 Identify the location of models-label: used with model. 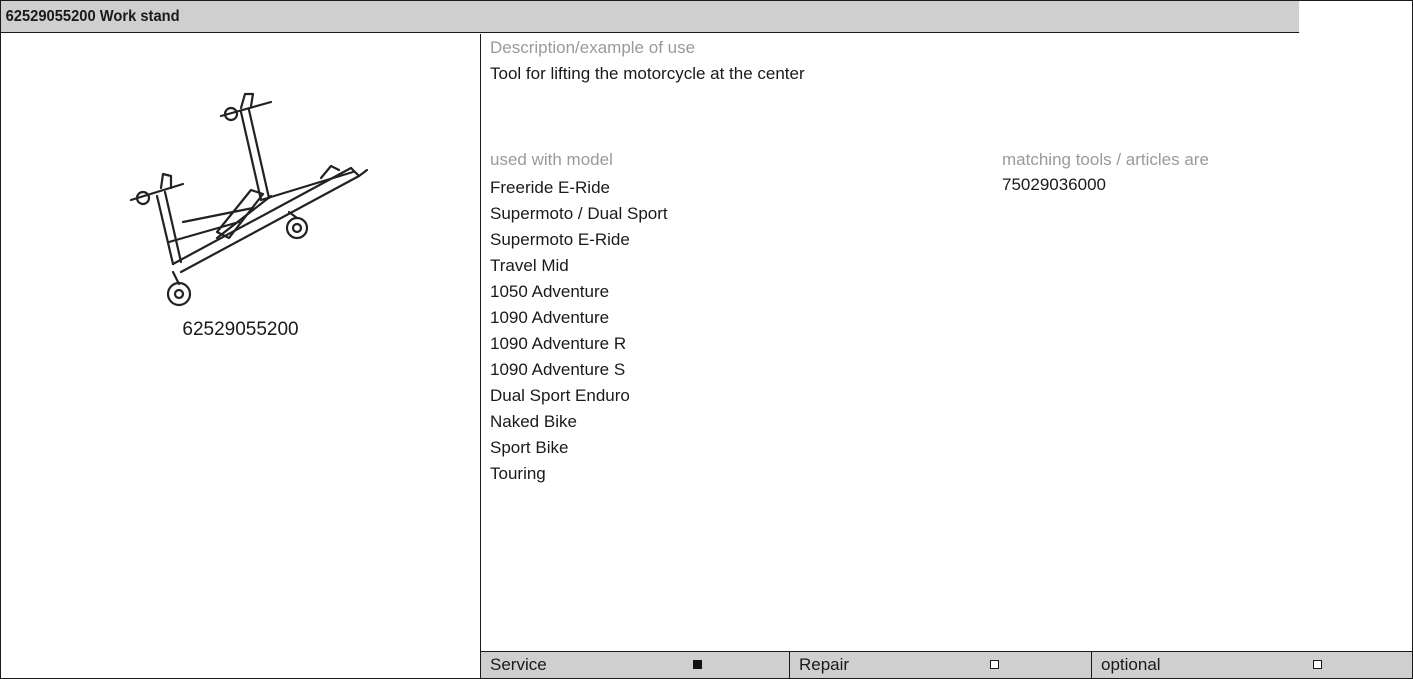
(551, 159).